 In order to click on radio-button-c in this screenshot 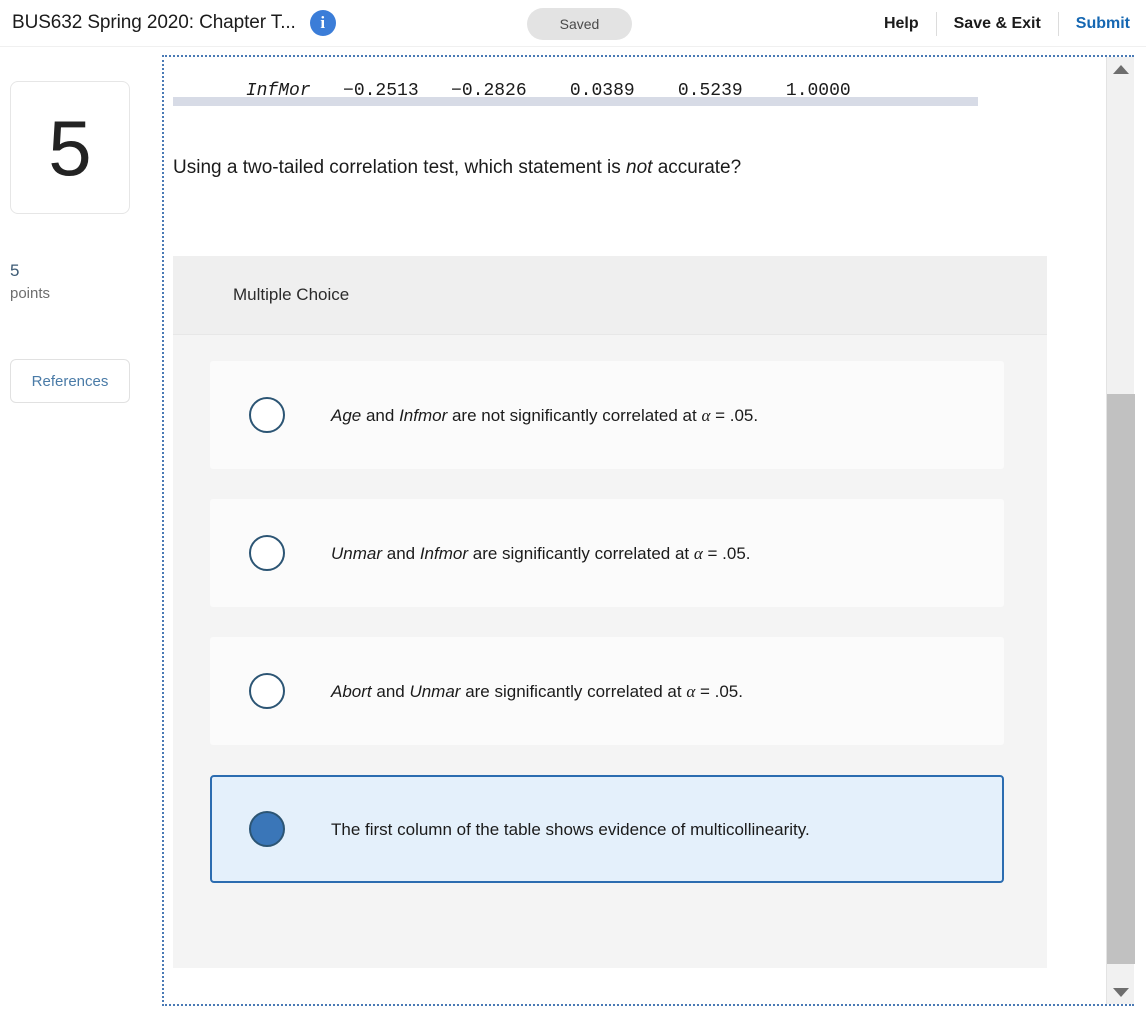, I will do `click(267, 691)`.